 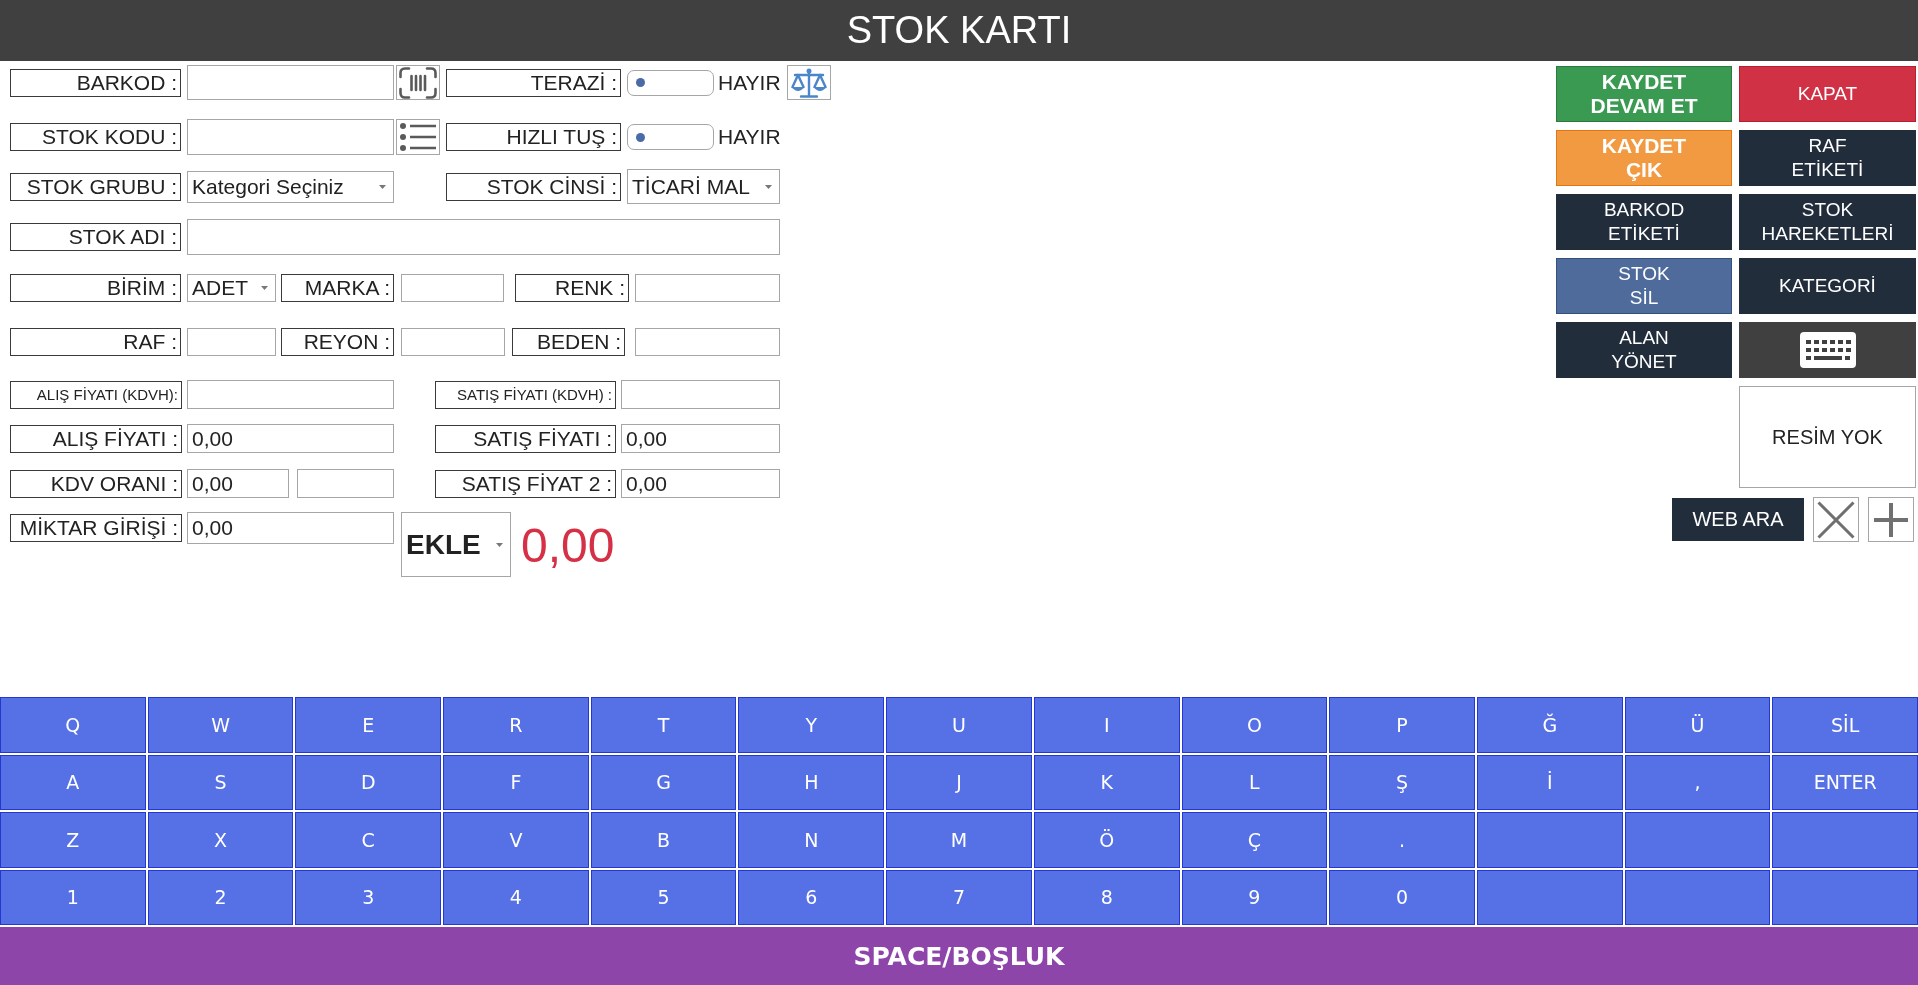 I want to click on field-label: SATIŞ FİYATI :, so click(x=525, y=438).